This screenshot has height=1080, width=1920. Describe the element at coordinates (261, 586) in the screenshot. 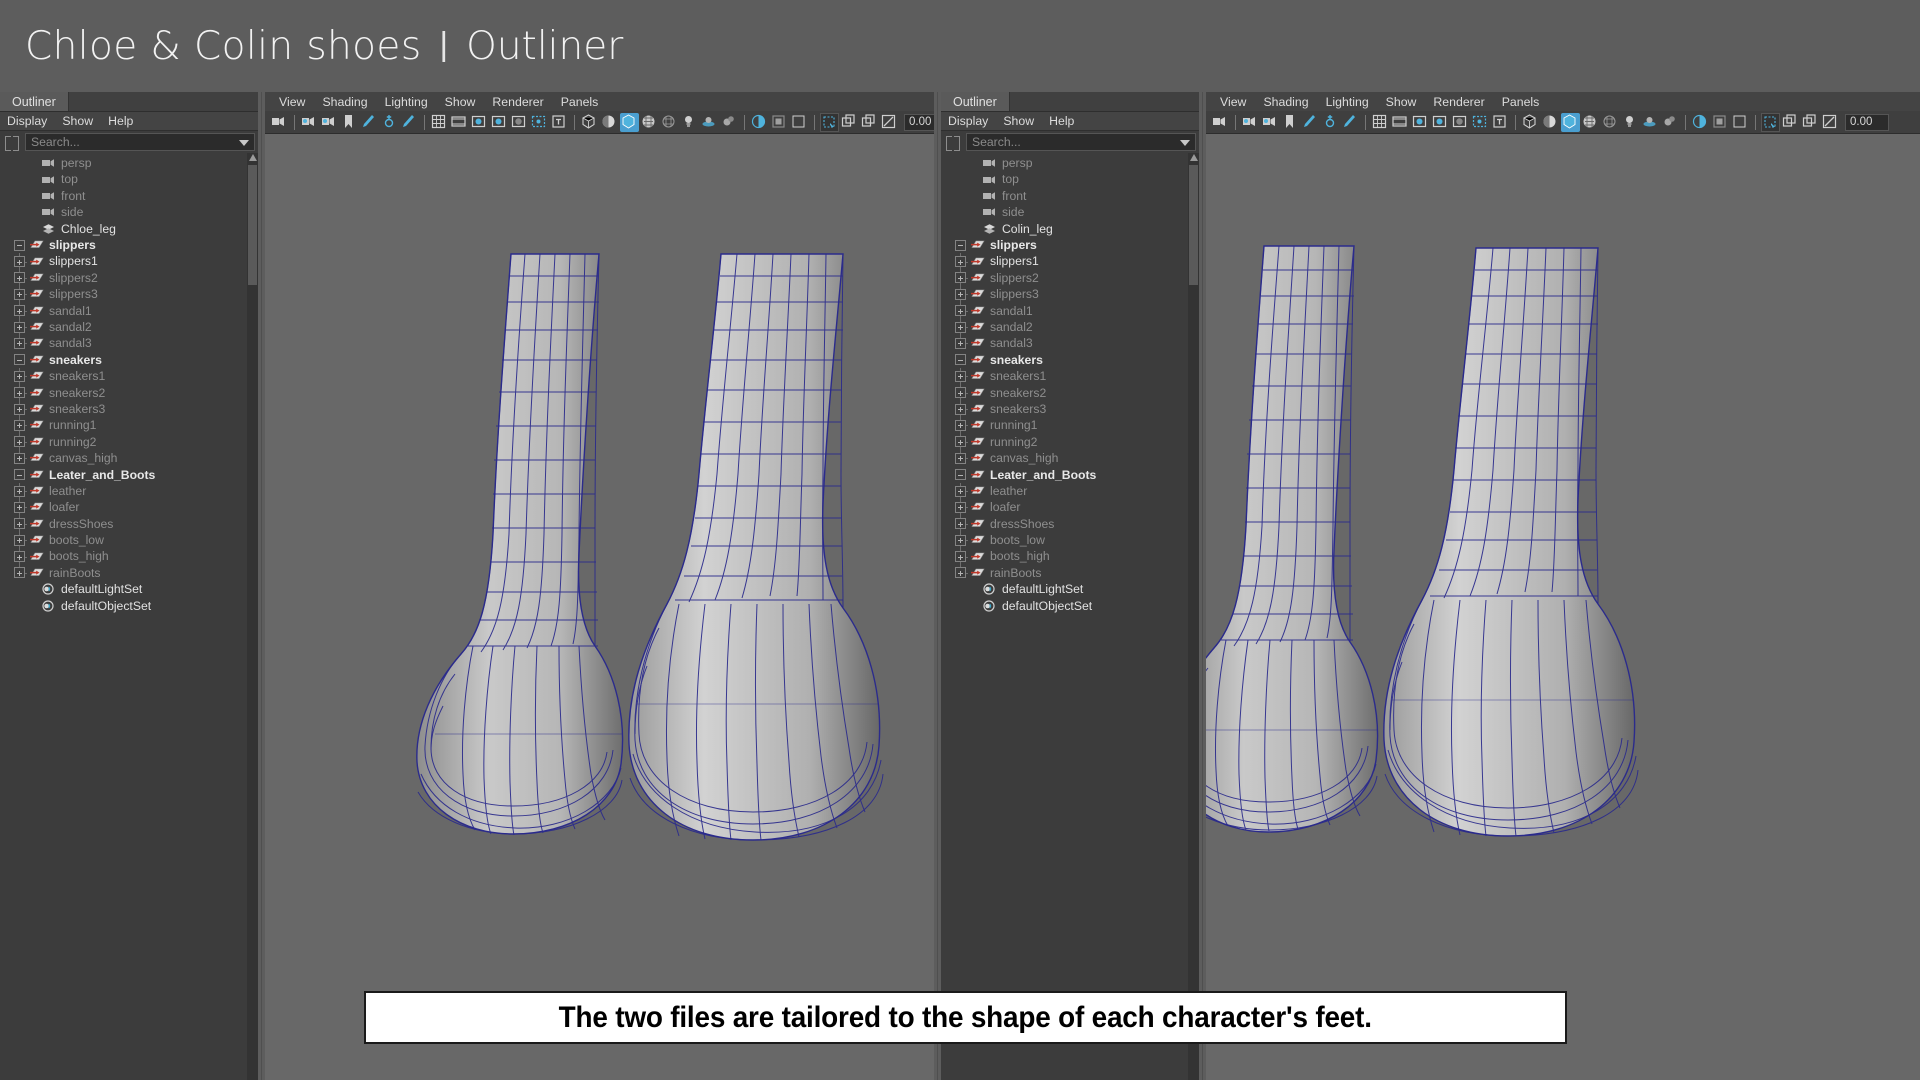

I see `splitter-left` at that location.